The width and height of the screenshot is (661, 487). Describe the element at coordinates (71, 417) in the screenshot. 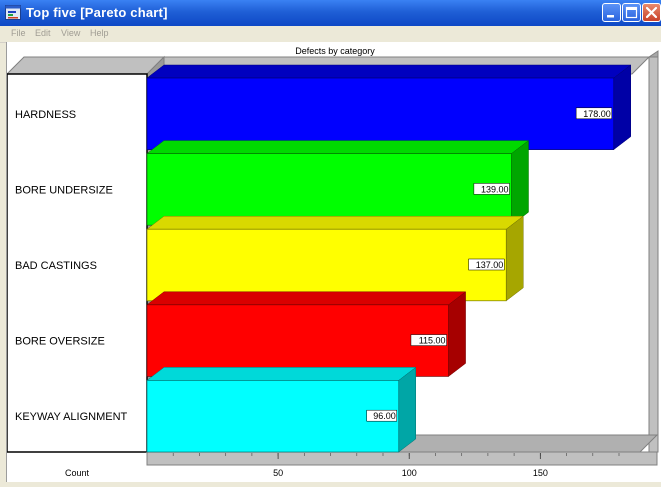

I see `category-label: KEYWAY ALIGNMENT` at that location.